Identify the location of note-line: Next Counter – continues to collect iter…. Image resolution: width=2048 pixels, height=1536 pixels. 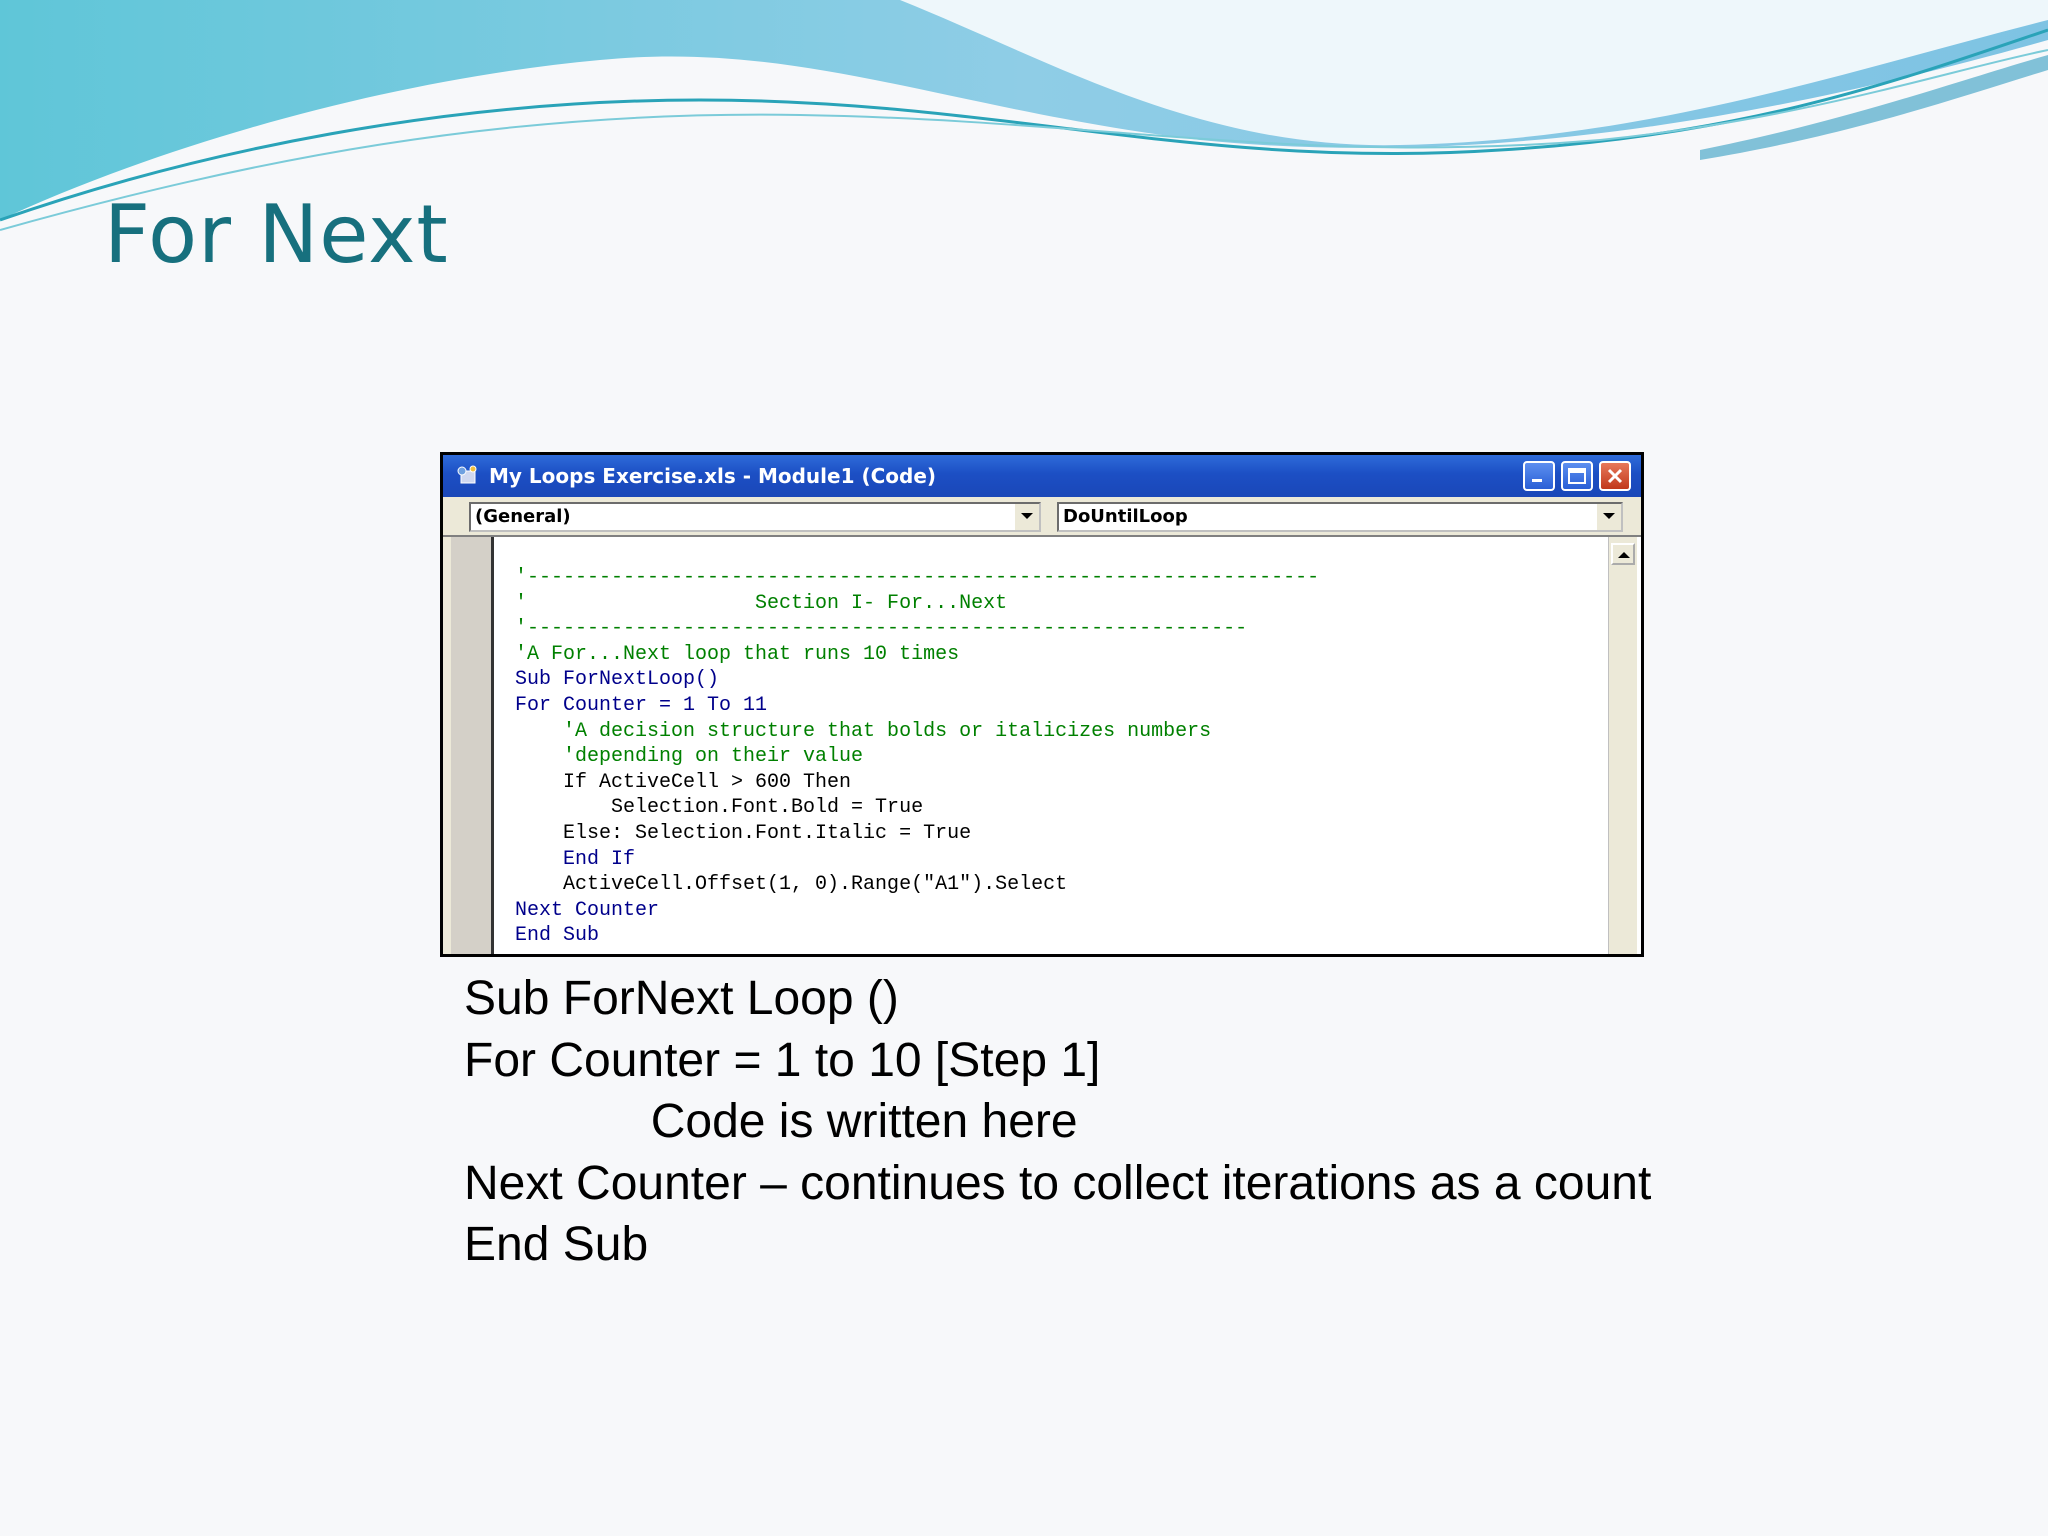
(1058, 1183).